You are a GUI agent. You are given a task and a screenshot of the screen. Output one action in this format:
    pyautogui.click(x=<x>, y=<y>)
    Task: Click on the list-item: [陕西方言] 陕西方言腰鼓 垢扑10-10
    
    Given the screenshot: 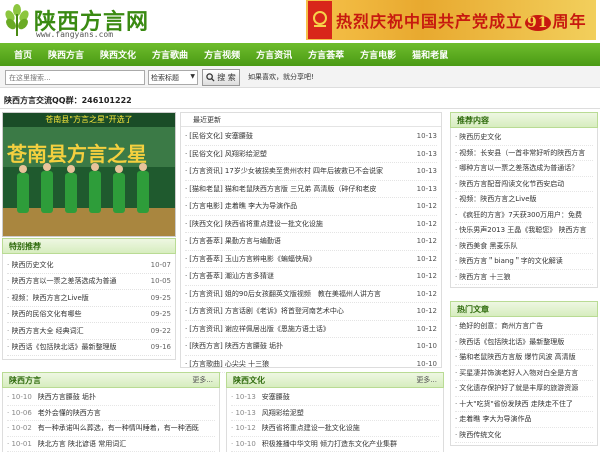 What is the action you would take?
    pyautogui.click(x=311, y=347)
    